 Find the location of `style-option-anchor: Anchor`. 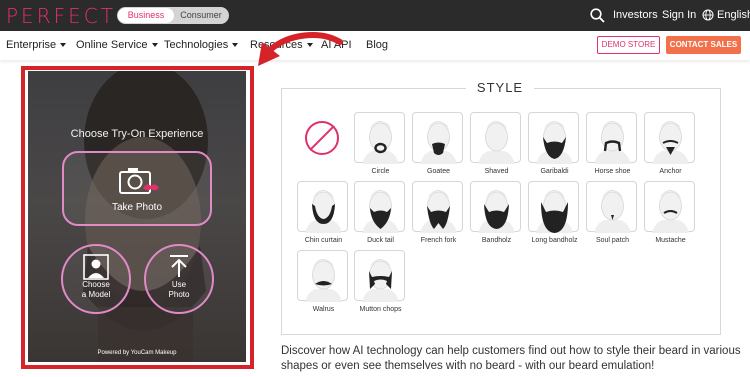

style-option-anchor: Anchor is located at coordinates (669, 143).